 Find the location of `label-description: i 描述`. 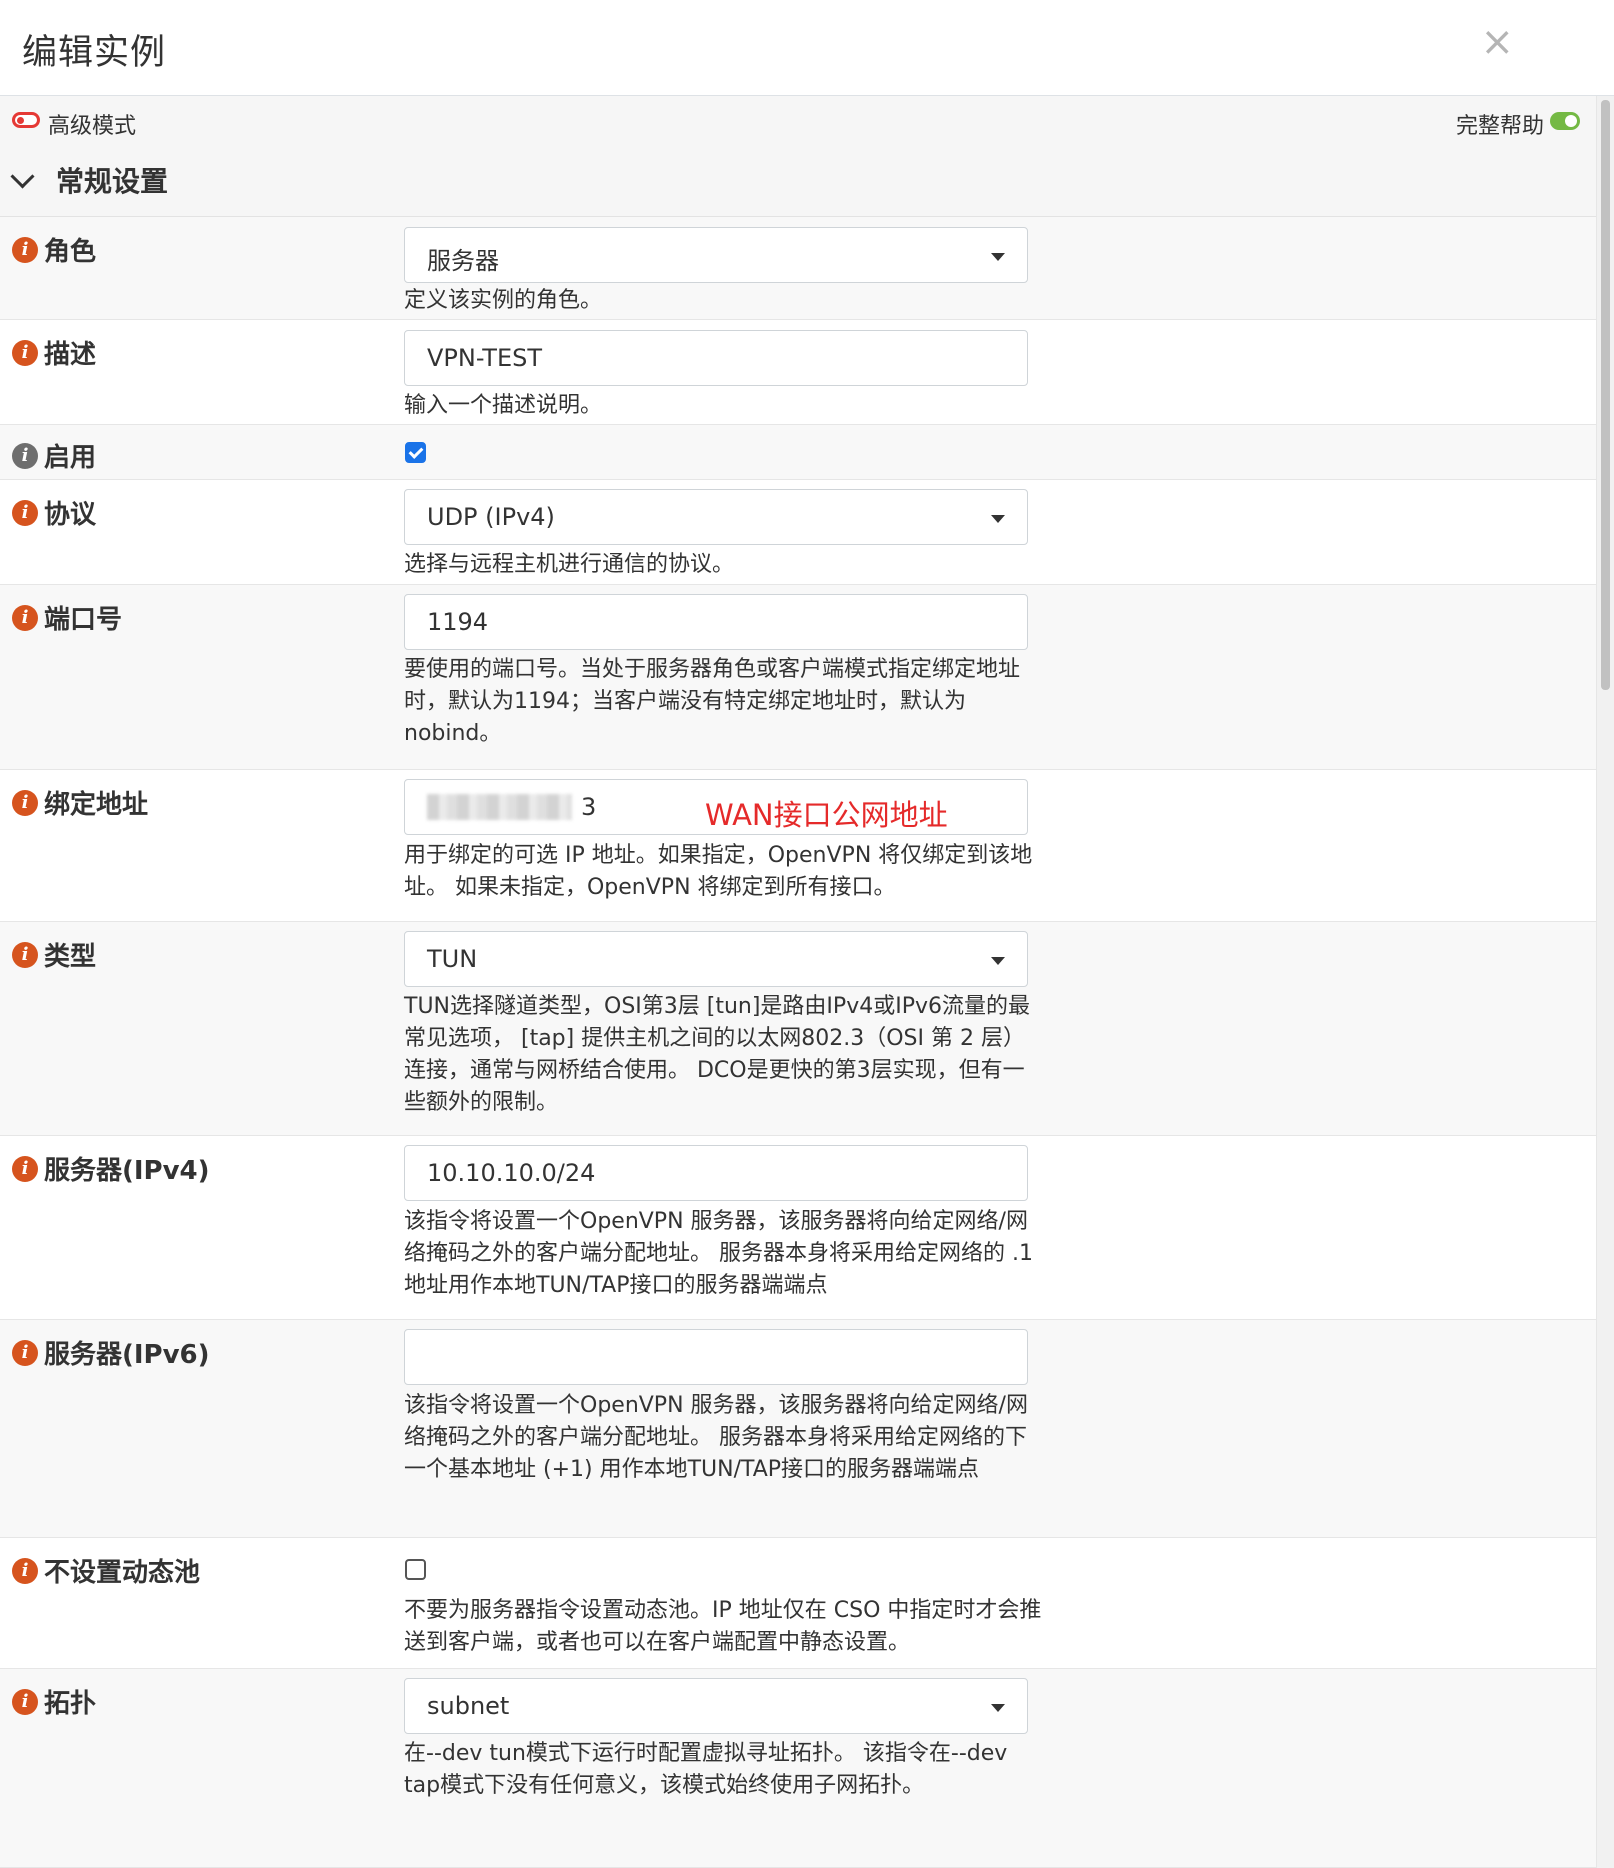

label-description: i 描述 is located at coordinates (54, 352).